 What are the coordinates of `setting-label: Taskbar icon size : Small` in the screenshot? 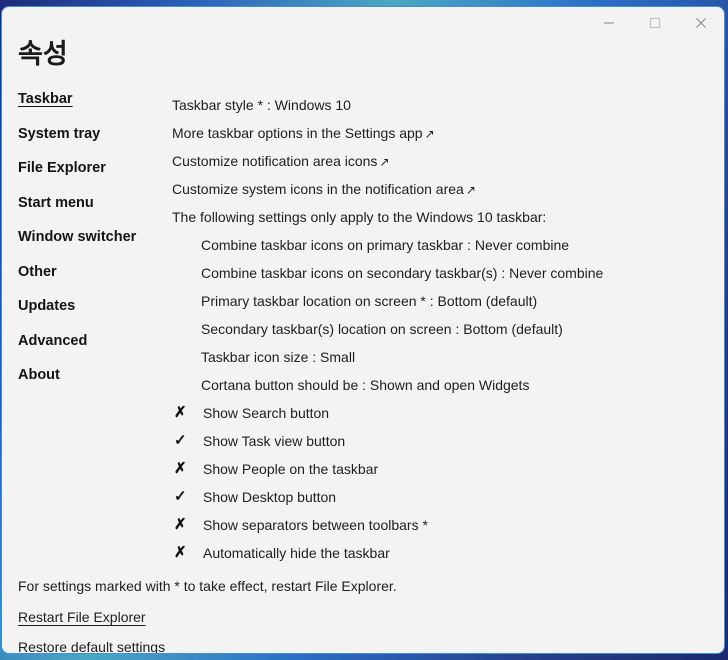 It's located at (278, 357).